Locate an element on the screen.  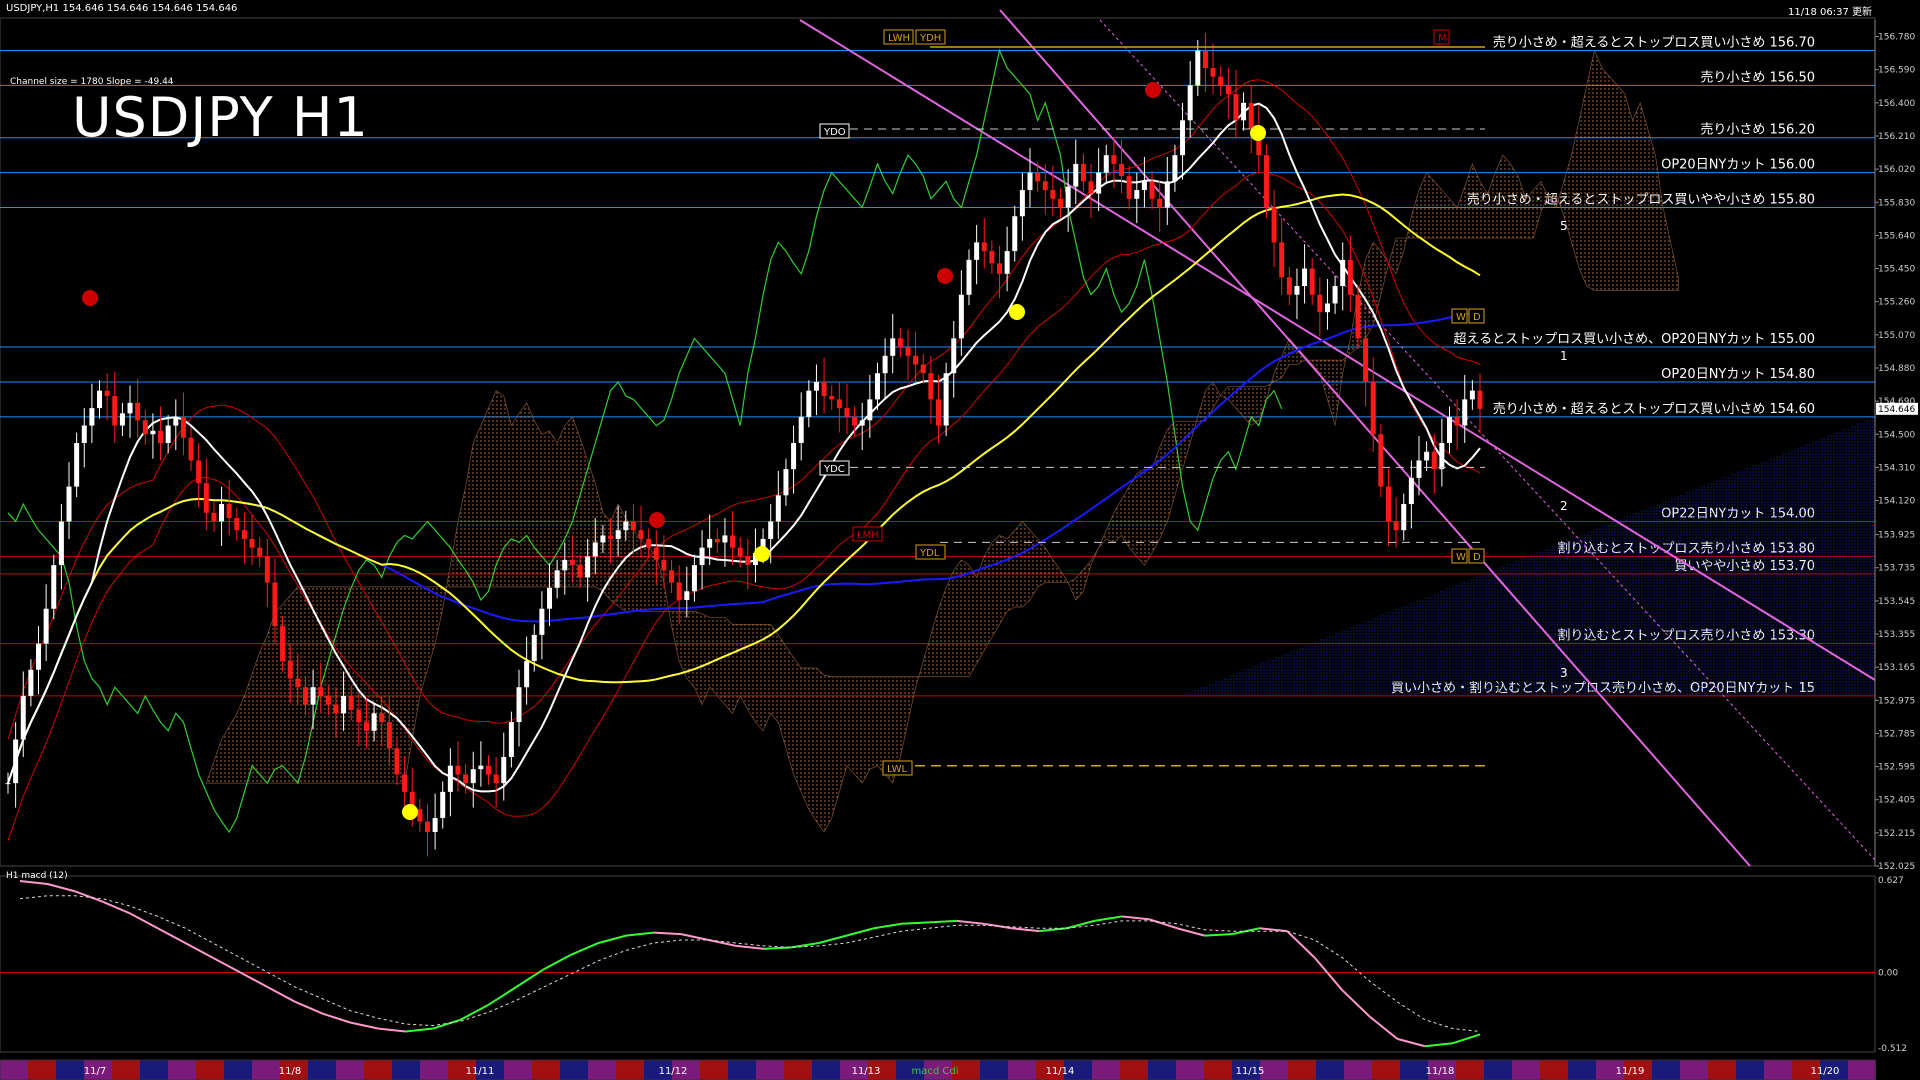
macd-tick-label: 0.00 is located at coordinates (1888, 973).